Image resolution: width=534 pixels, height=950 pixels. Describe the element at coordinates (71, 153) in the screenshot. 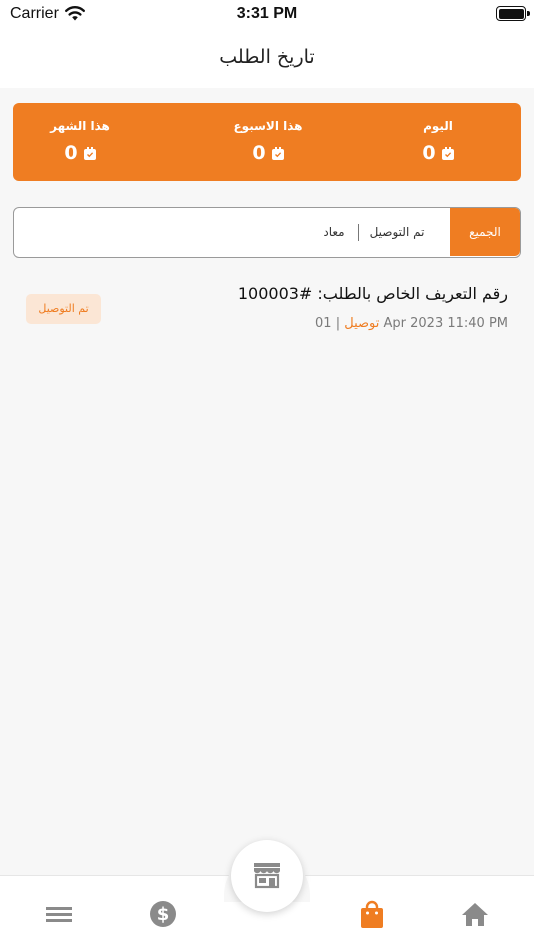

I see `stat-month-value: 0` at that location.